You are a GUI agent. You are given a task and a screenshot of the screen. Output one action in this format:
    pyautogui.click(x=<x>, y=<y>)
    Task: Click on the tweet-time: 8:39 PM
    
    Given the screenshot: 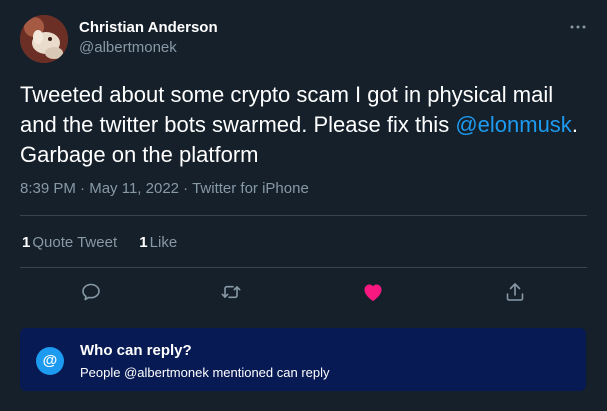 What is the action you would take?
    pyautogui.click(x=48, y=188)
    